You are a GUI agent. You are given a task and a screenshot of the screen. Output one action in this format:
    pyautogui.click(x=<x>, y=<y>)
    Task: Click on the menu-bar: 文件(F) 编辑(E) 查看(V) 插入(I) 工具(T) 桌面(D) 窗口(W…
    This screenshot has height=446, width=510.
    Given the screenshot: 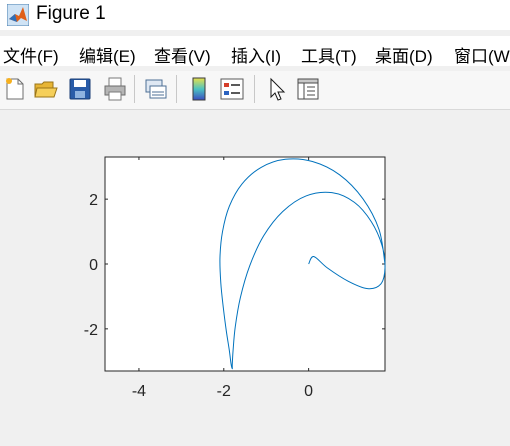 What is the action you would take?
    pyautogui.click(x=255, y=51)
    